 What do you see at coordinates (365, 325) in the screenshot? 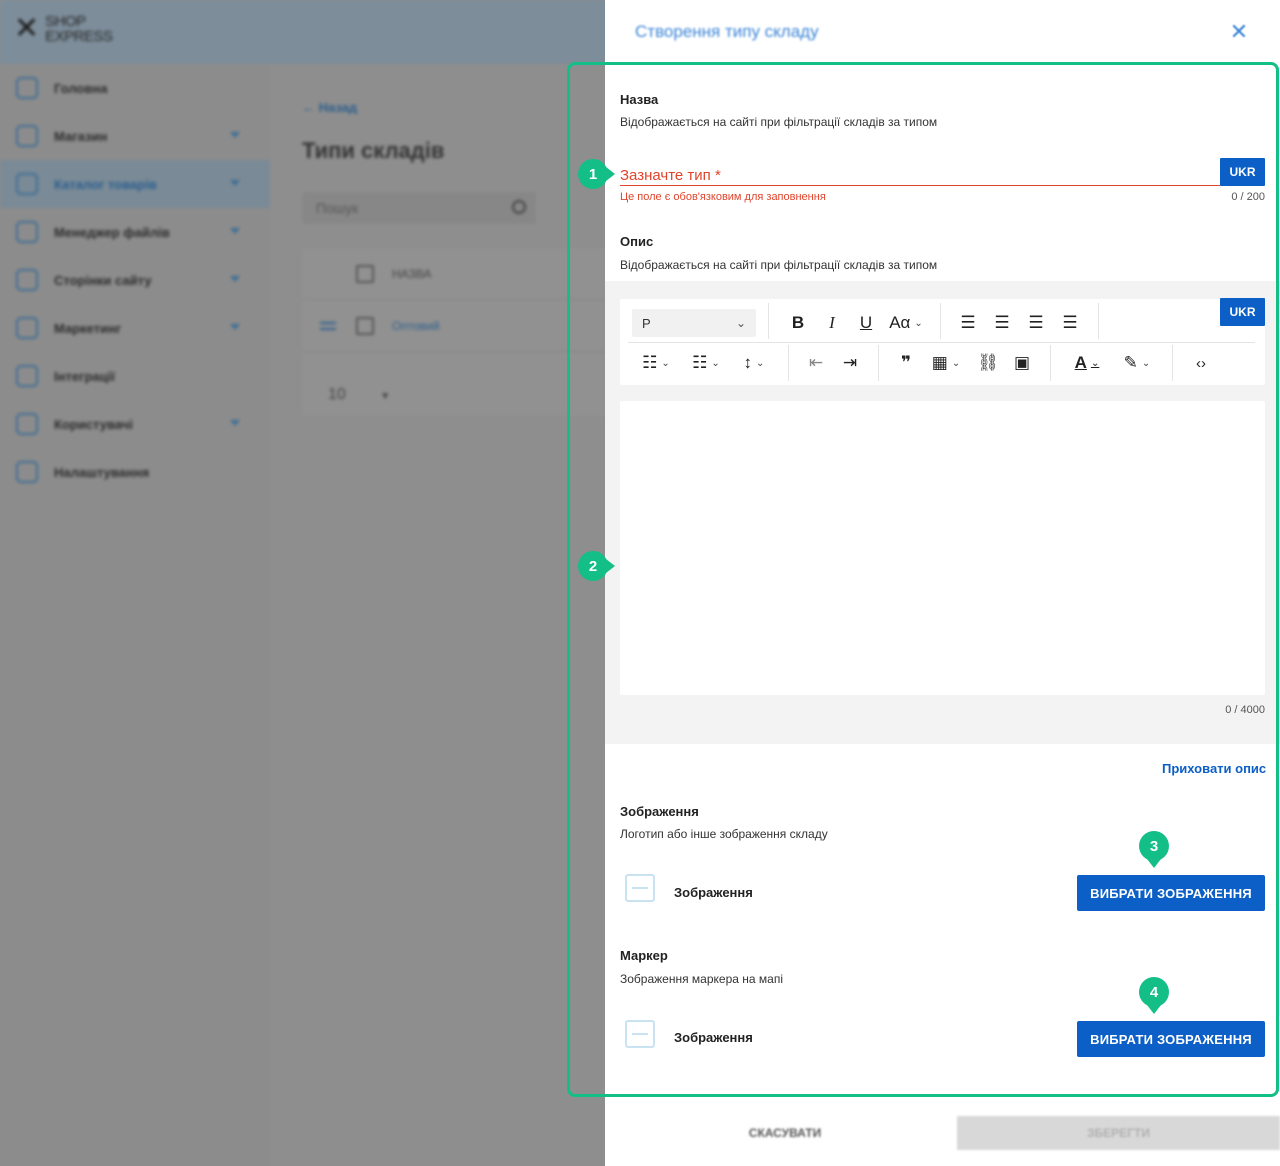
I see `row-checkbox` at bounding box center [365, 325].